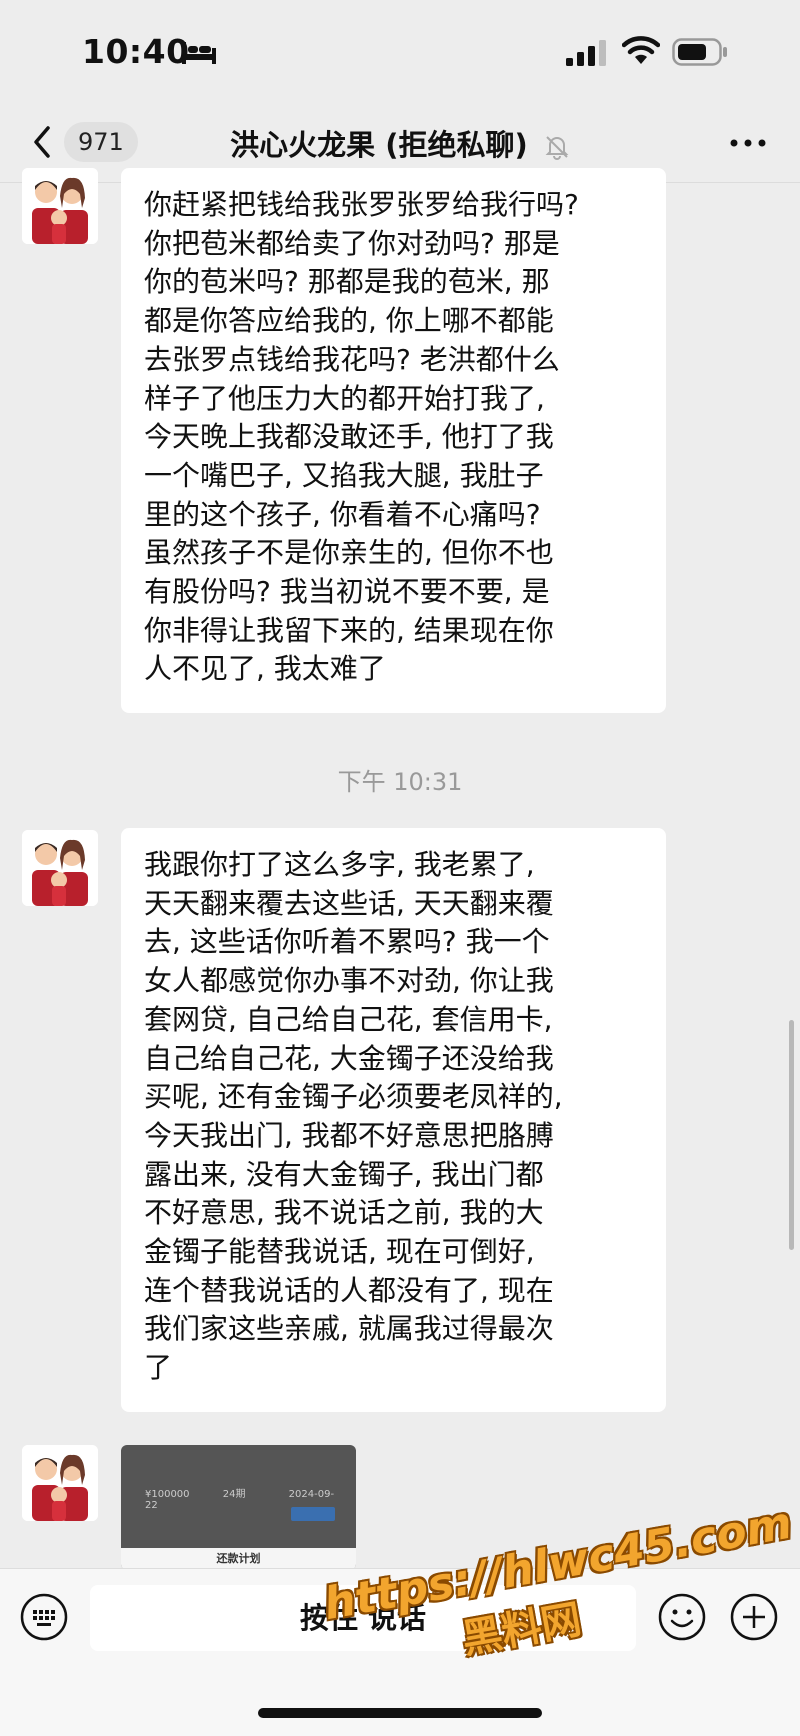 The height and width of the screenshot is (1736, 800). What do you see at coordinates (699, 52) in the screenshot?
I see `battery-icon` at bounding box center [699, 52].